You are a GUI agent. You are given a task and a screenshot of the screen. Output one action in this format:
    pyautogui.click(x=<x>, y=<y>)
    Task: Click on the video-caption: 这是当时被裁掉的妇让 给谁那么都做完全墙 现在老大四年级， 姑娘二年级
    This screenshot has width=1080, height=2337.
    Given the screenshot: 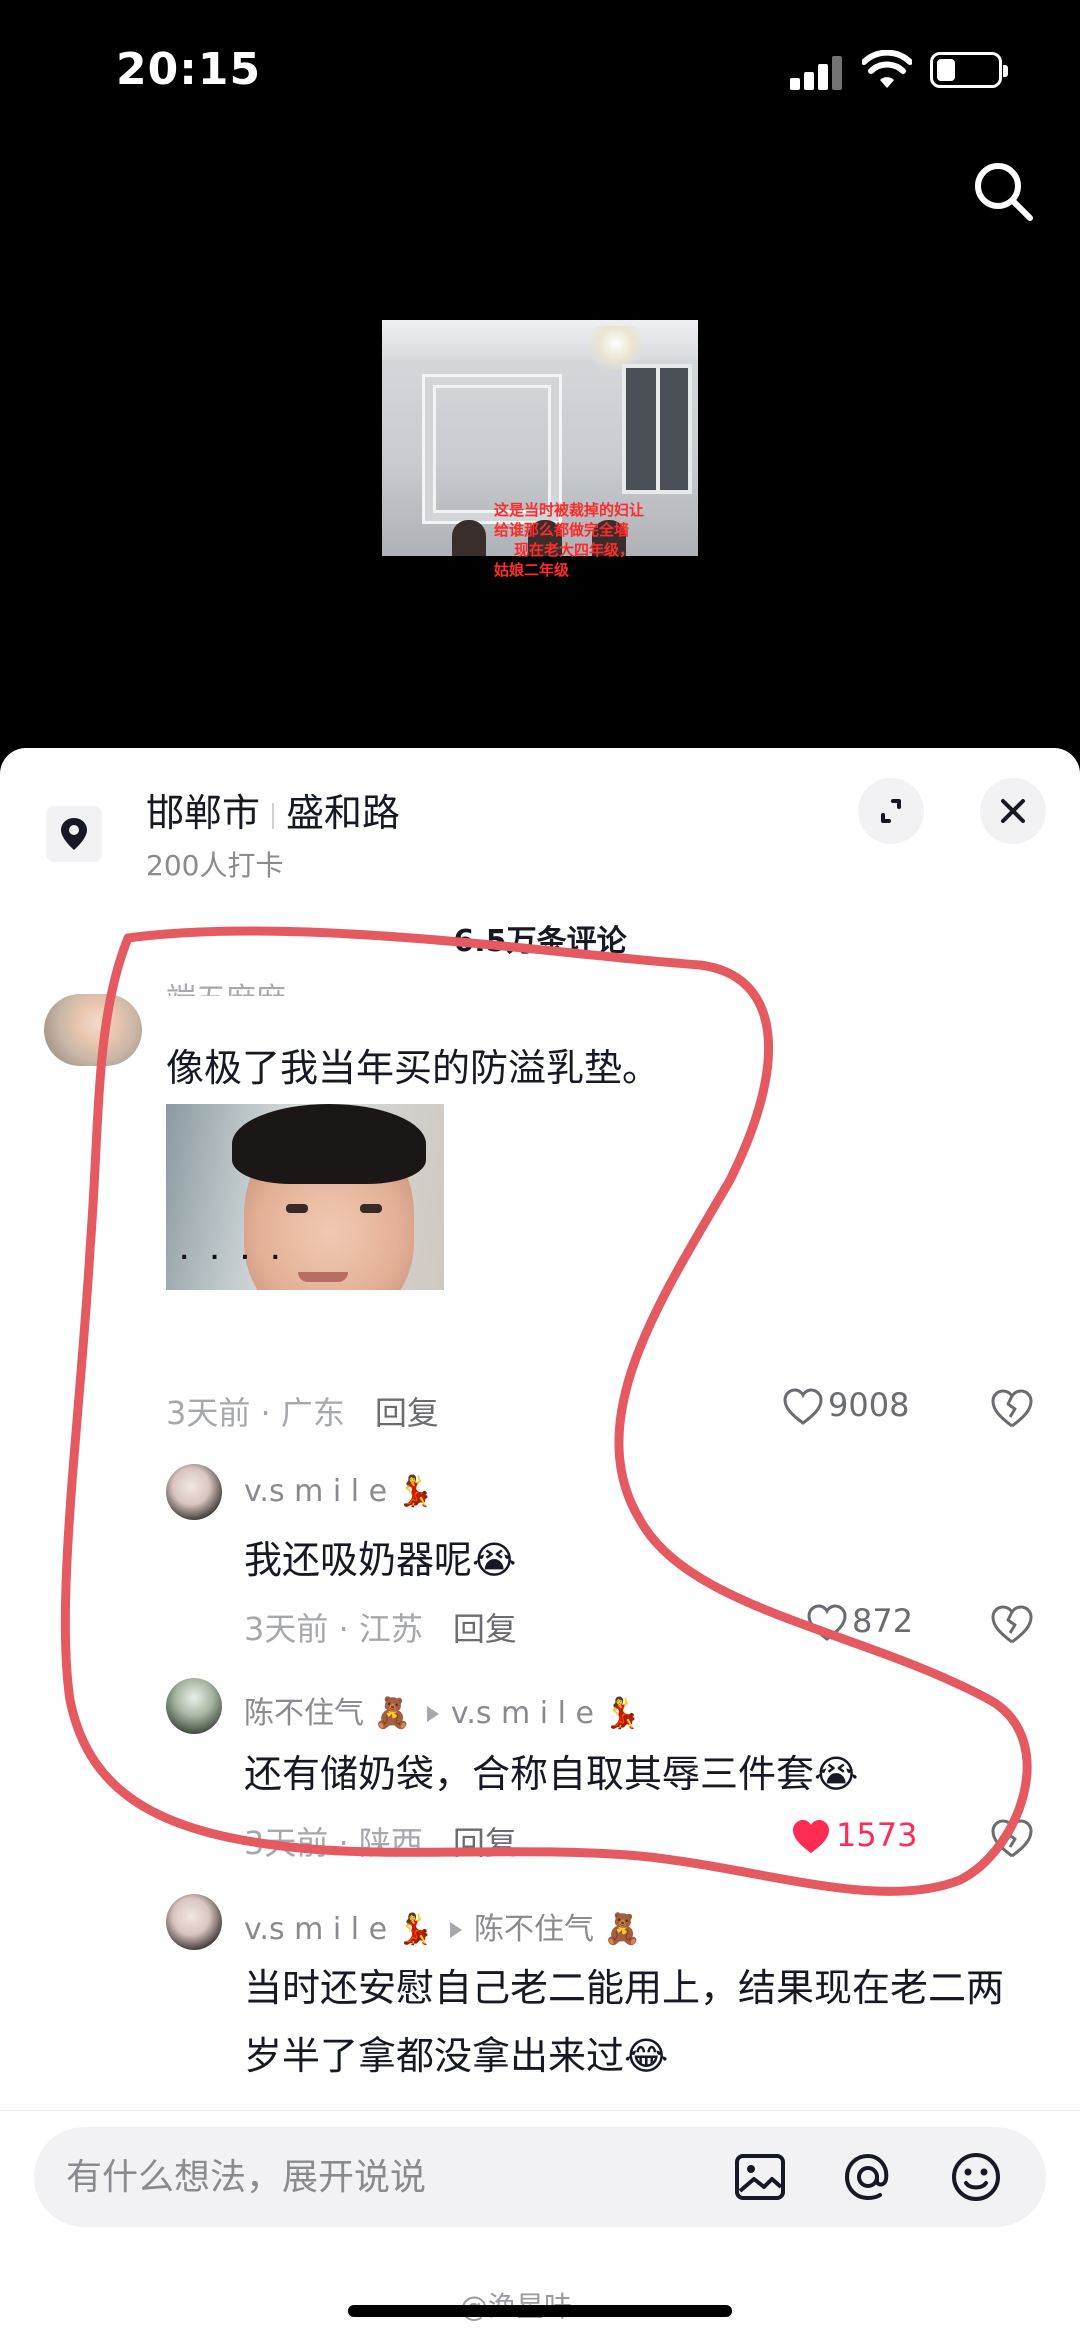 What is the action you would take?
    pyautogui.click(x=569, y=540)
    